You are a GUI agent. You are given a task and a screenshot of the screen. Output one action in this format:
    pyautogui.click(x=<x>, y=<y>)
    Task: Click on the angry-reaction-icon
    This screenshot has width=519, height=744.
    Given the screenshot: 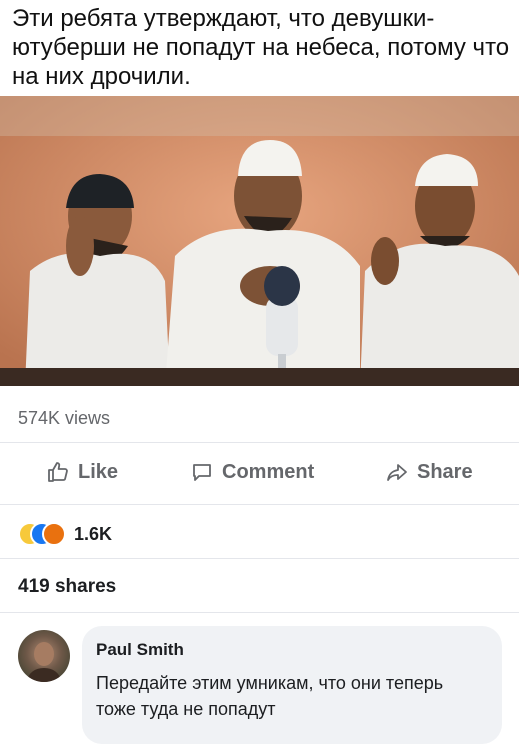 What is the action you would take?
    pyautogui.click(x=54, y=534)
    